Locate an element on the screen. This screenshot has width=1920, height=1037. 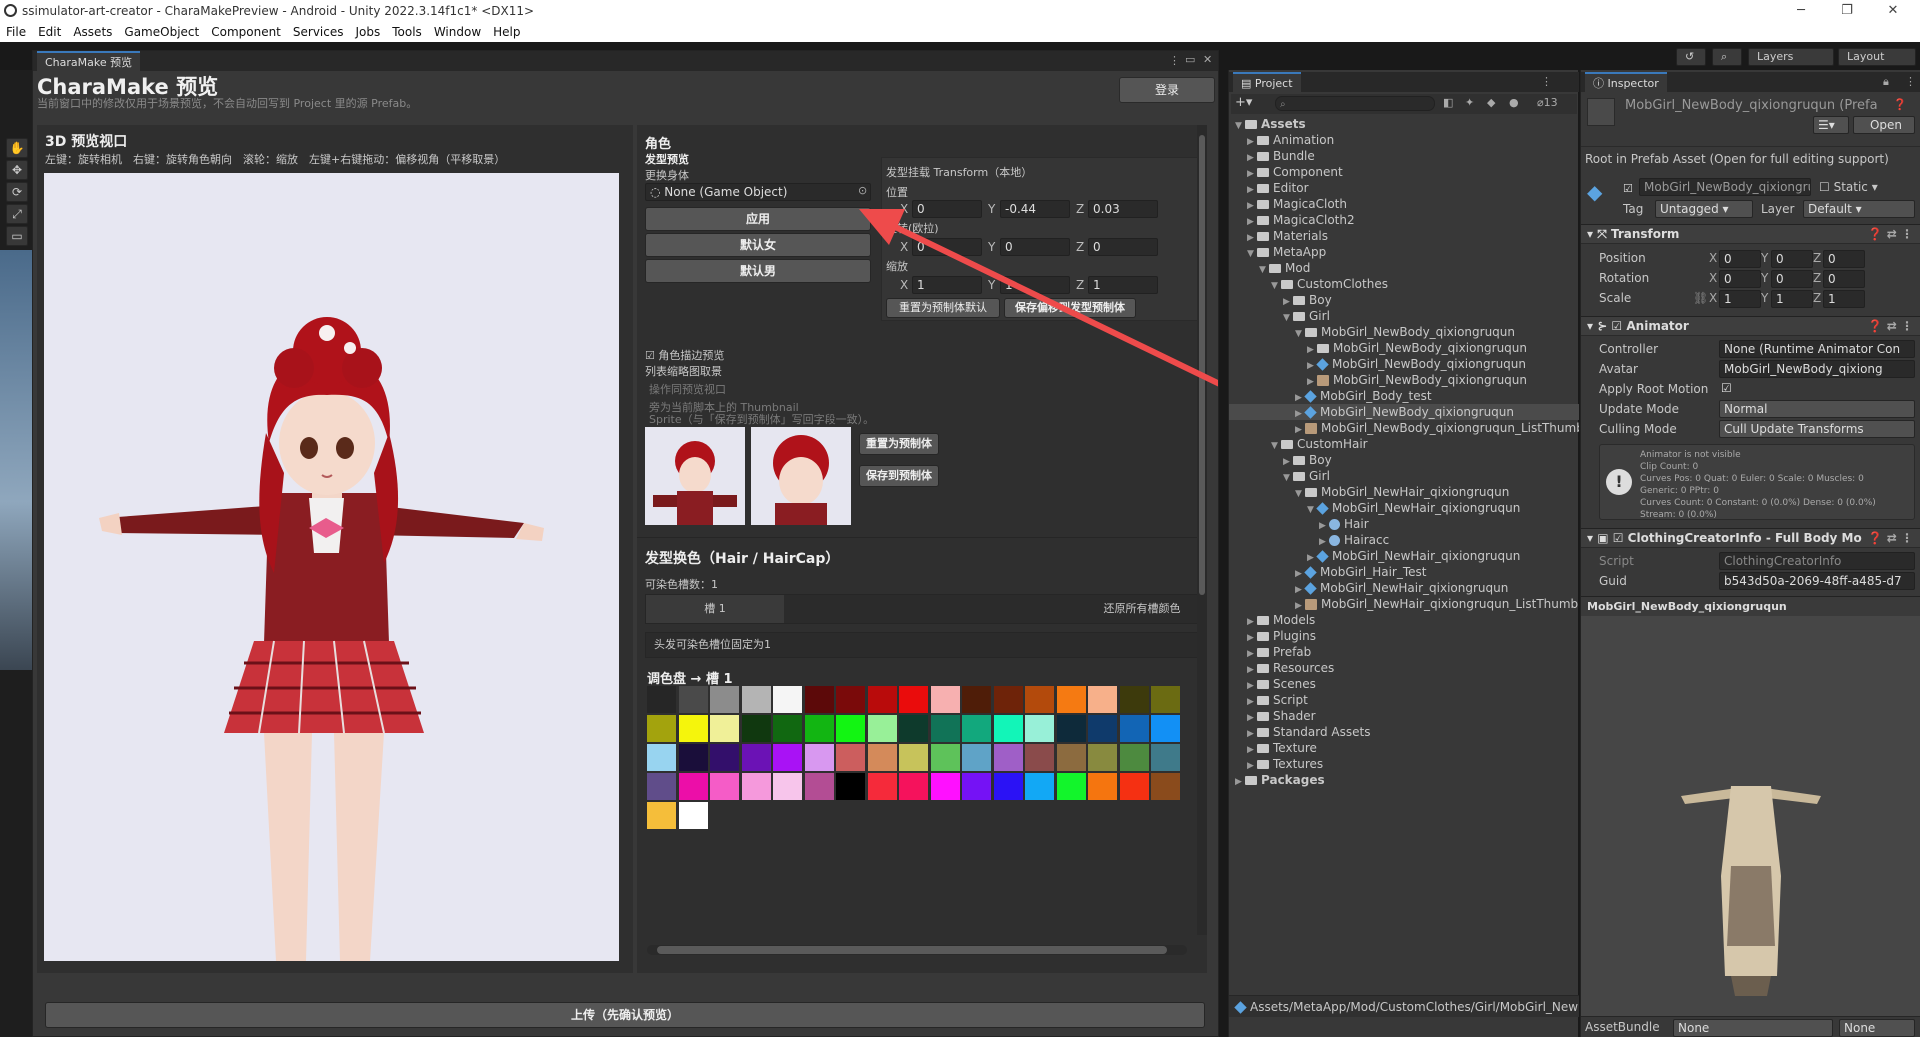
project-lock-icon: ⋮ is located at coordinates (1546, 81).